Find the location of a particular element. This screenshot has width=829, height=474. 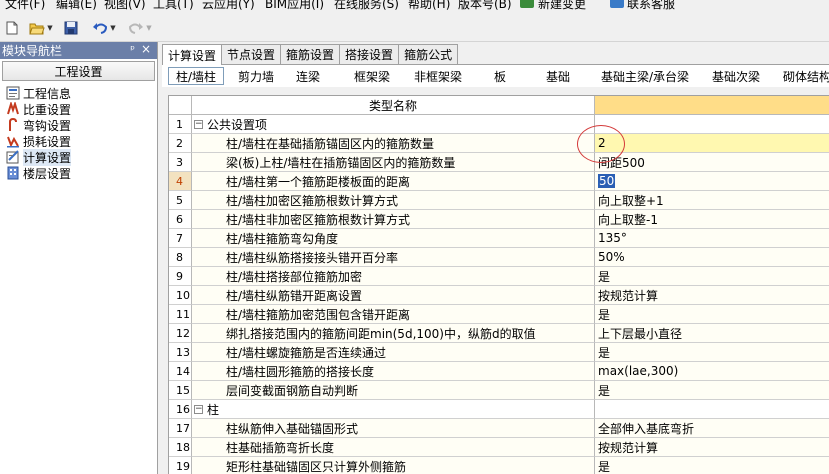

menu-view: 视图(V) is located at coordinates (125, 6).